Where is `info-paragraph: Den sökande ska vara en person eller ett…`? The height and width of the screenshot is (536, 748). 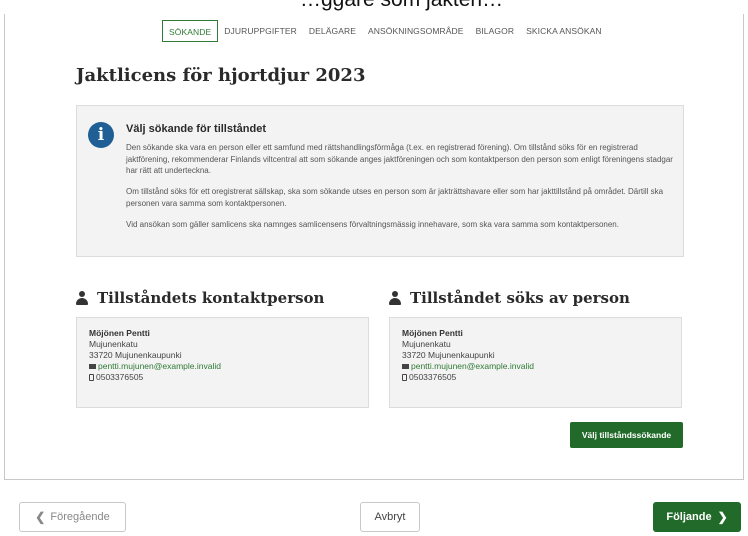 info-paragraph: Den sökande ska vara en person eller ett… is located at coordinates (399, 159).